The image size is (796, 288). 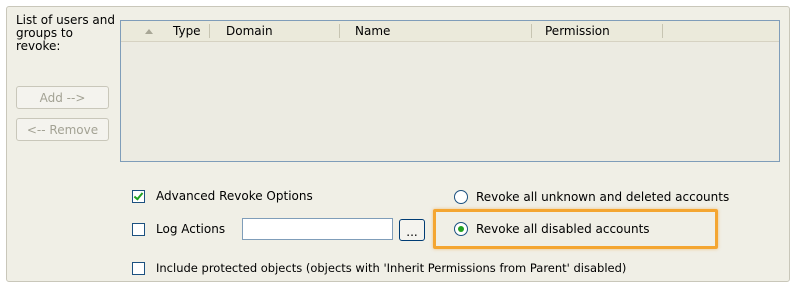 What do you see at coordinates (372, 31) in the screenshot?
I see `column-name: Name` at bounding box center [372, 31].